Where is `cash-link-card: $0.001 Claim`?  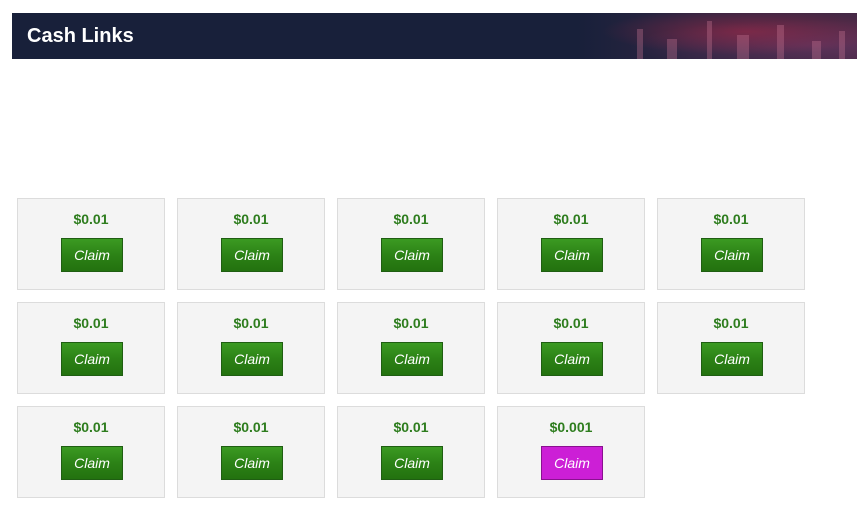
cash-link-card: $0.001 Claim is located at coordinates (571, 452).